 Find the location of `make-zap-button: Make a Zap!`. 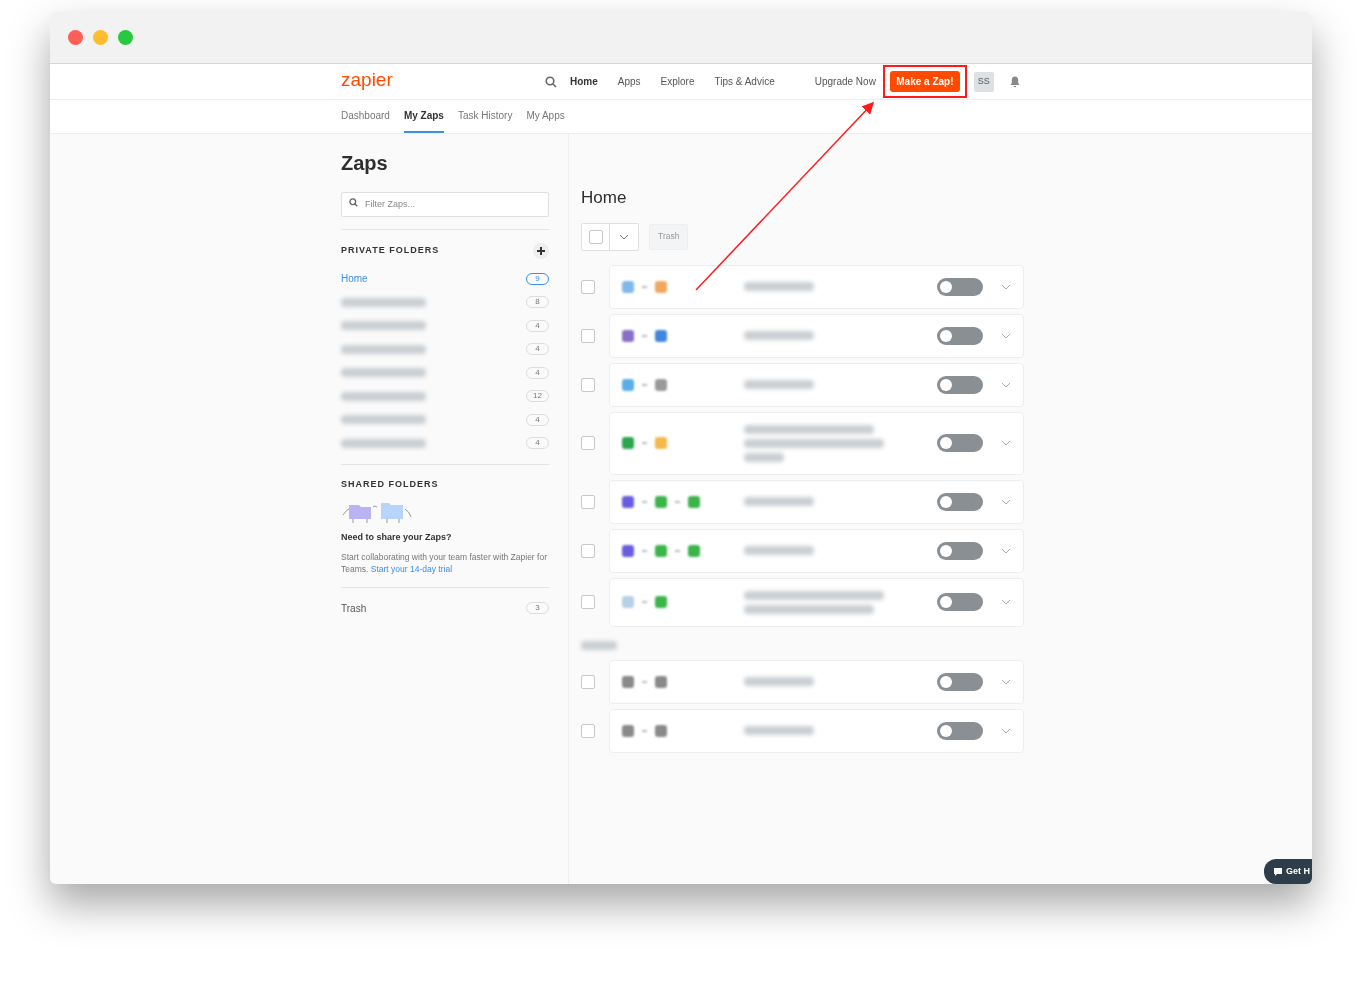

make-zap-button: Make a Zap! is located at coordinates (924, 81).